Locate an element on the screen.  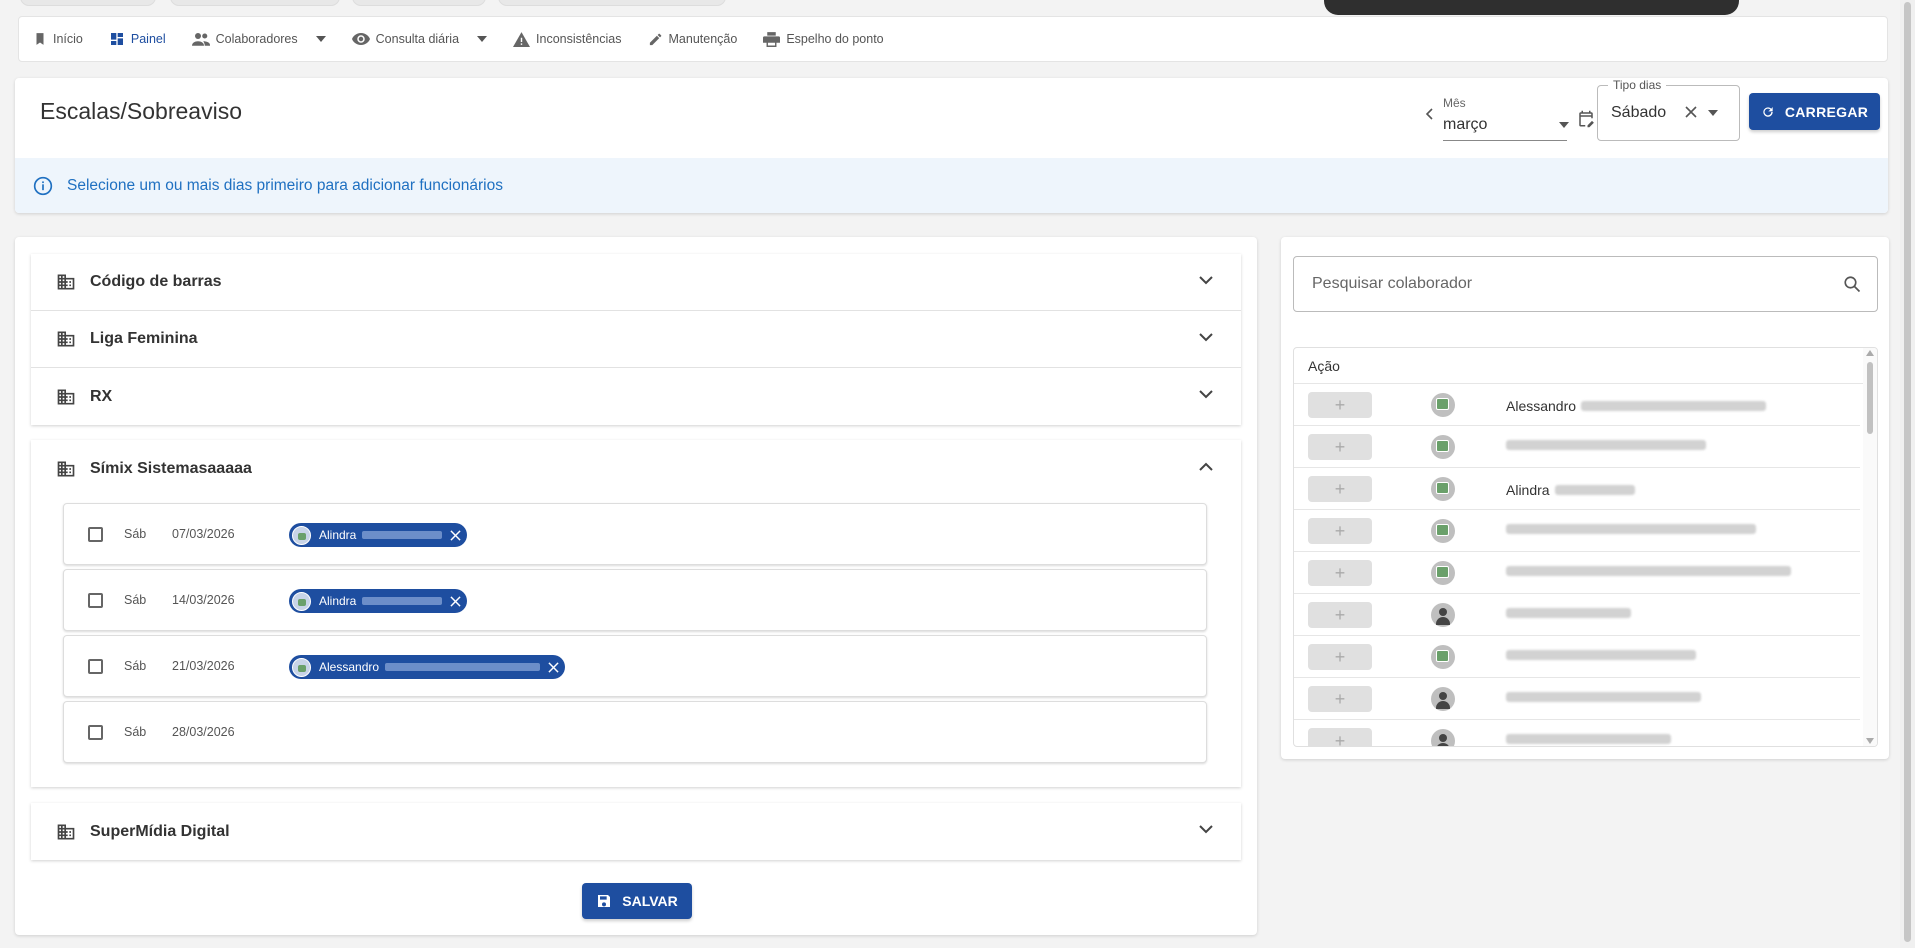
day-date: 07/03/2026 is located at coordinates (203, 534).